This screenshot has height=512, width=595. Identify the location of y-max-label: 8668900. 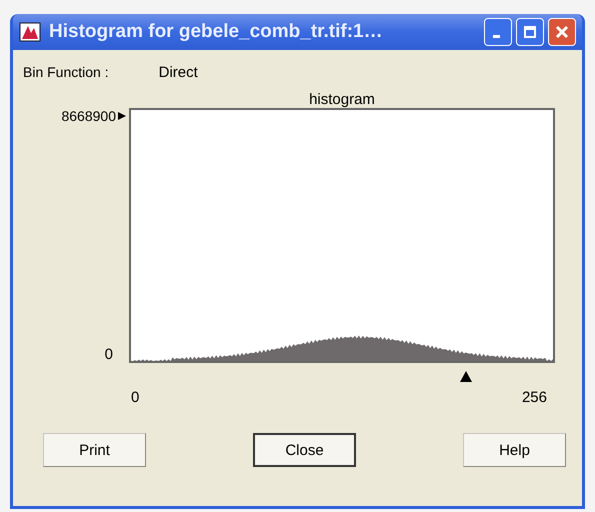
(88, 116).